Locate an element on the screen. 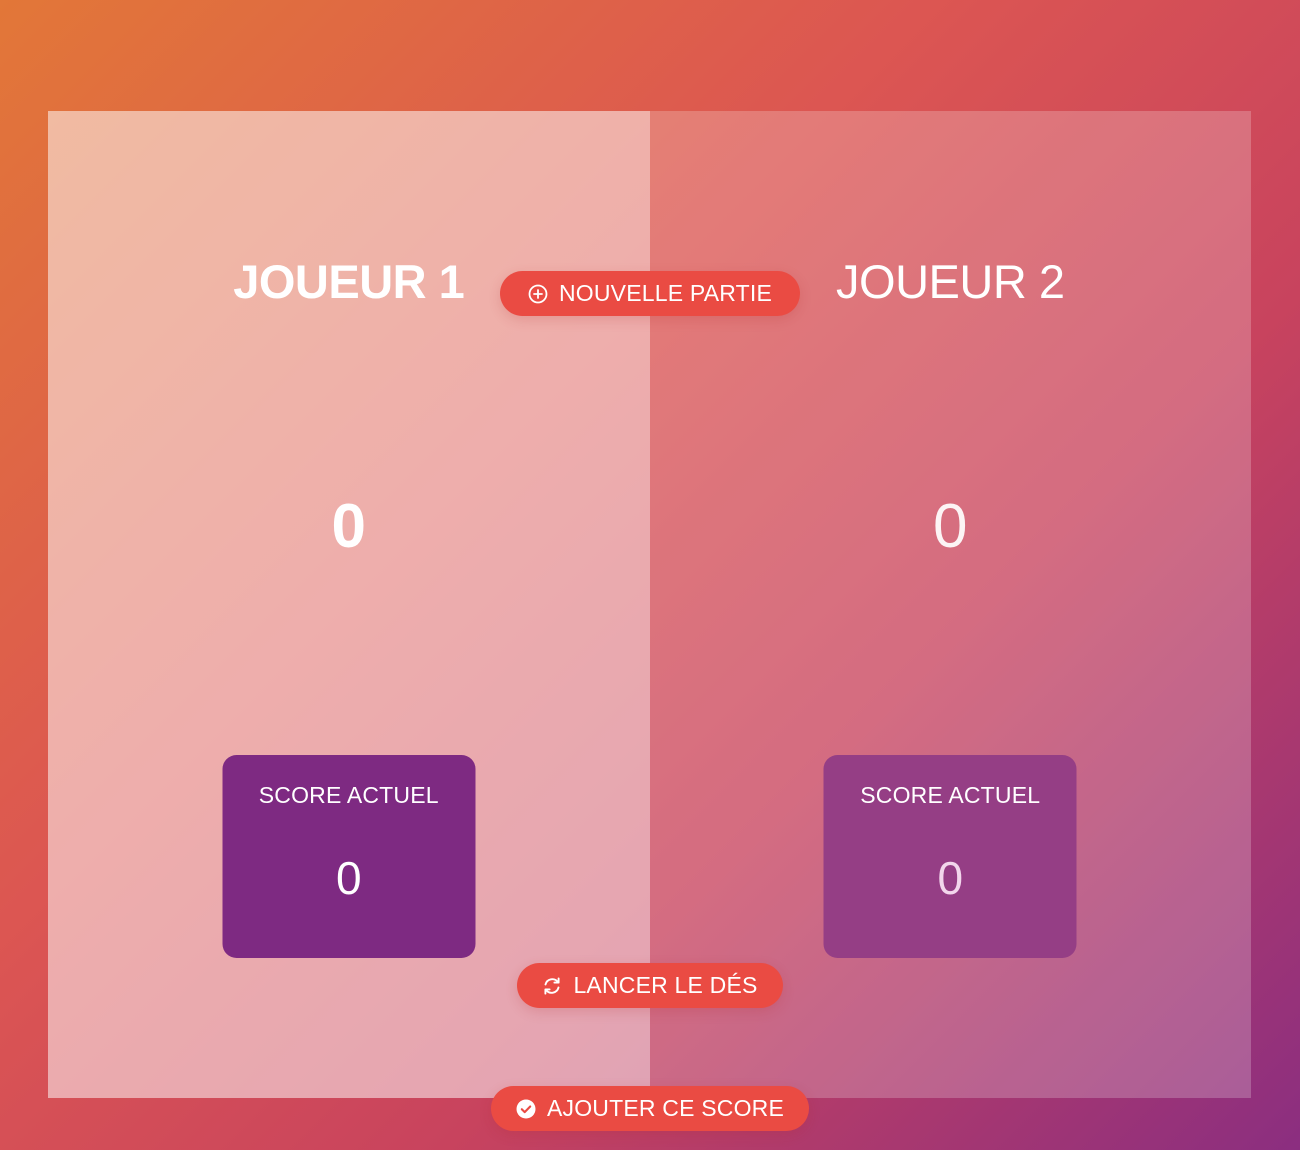 The height and width of the screenshot is (1150, 1300). roll-dice-label: LANCER LE DÉS is located at coordinates (665, 985).